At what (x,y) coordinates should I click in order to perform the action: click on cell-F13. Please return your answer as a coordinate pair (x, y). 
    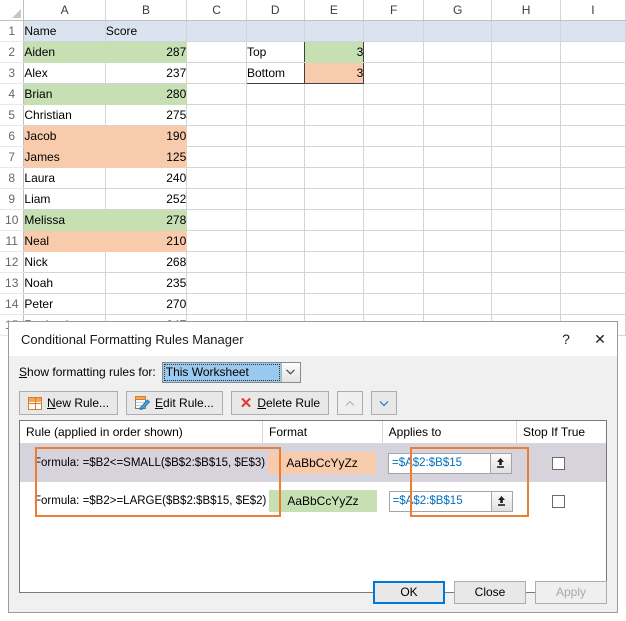
    Looking at the image, I should click on (393, 283).